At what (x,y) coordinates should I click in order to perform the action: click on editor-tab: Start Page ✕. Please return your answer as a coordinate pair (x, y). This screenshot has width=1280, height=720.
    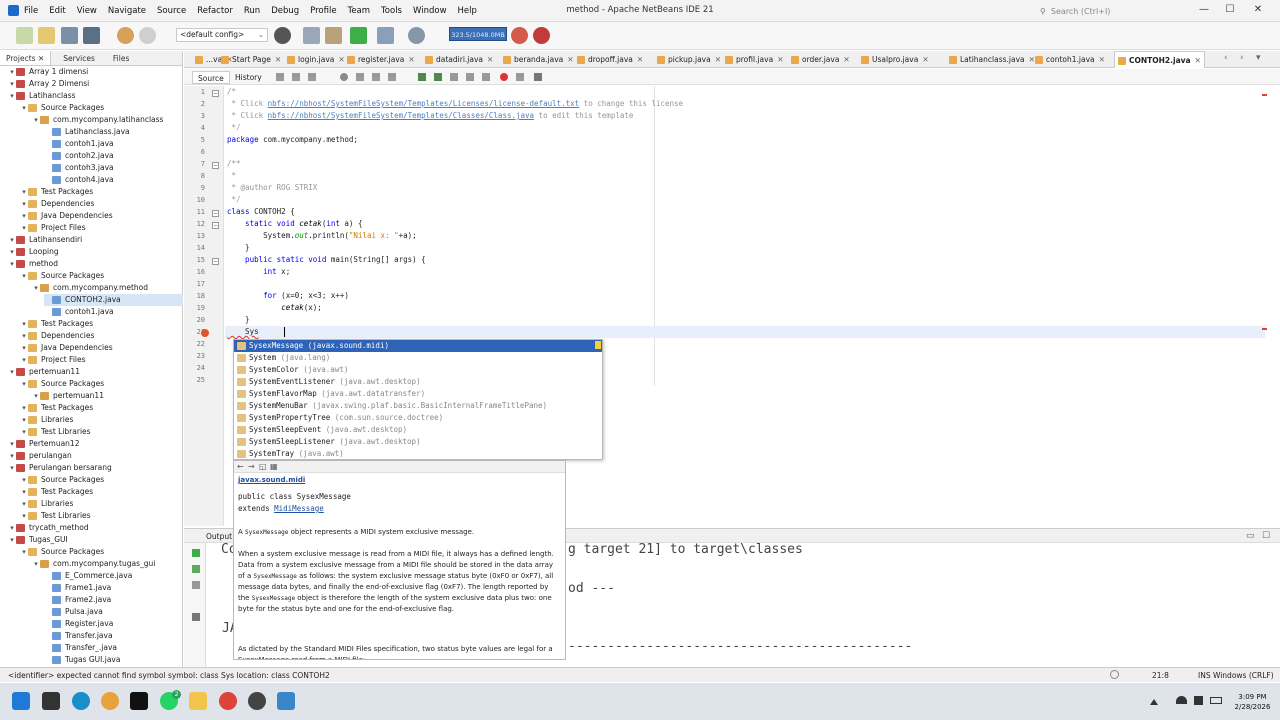
    Looking at the image, I should click on (251, 59).